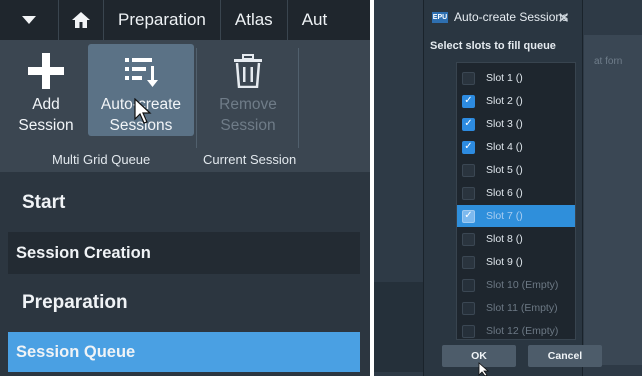  Describe the element at coordinates (504, 239) in the screenshot. I see `slot-label: Slot 8 ()` at that location.